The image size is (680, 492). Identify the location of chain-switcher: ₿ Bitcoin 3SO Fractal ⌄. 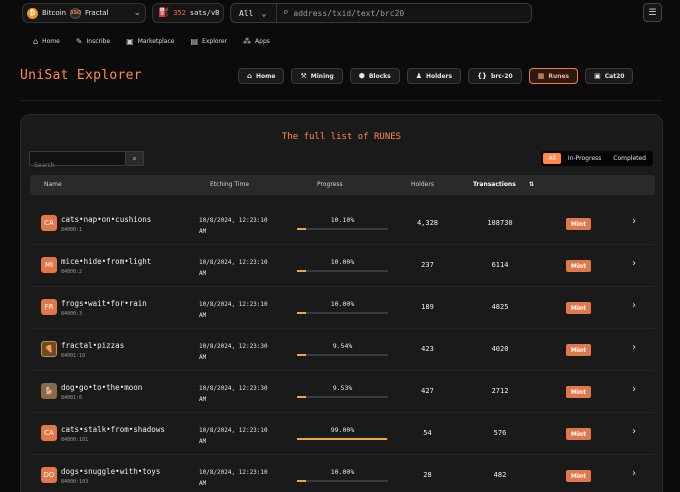
(84, 13).